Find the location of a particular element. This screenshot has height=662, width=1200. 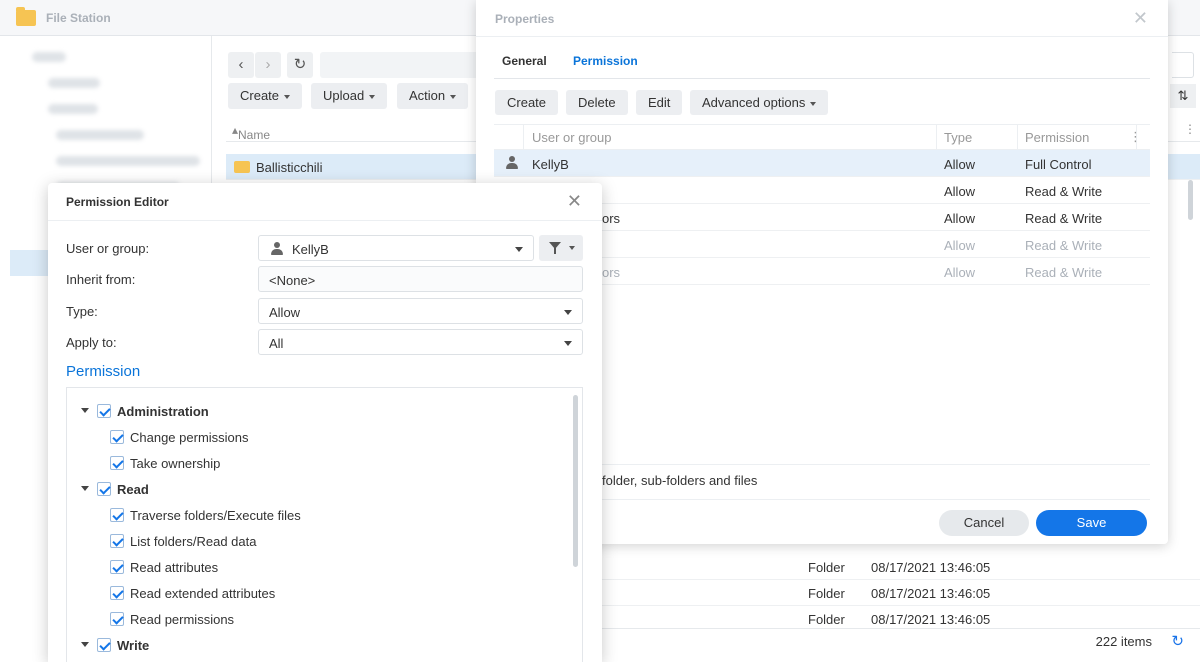

action-button: Action is located at coordinates (433, 96).